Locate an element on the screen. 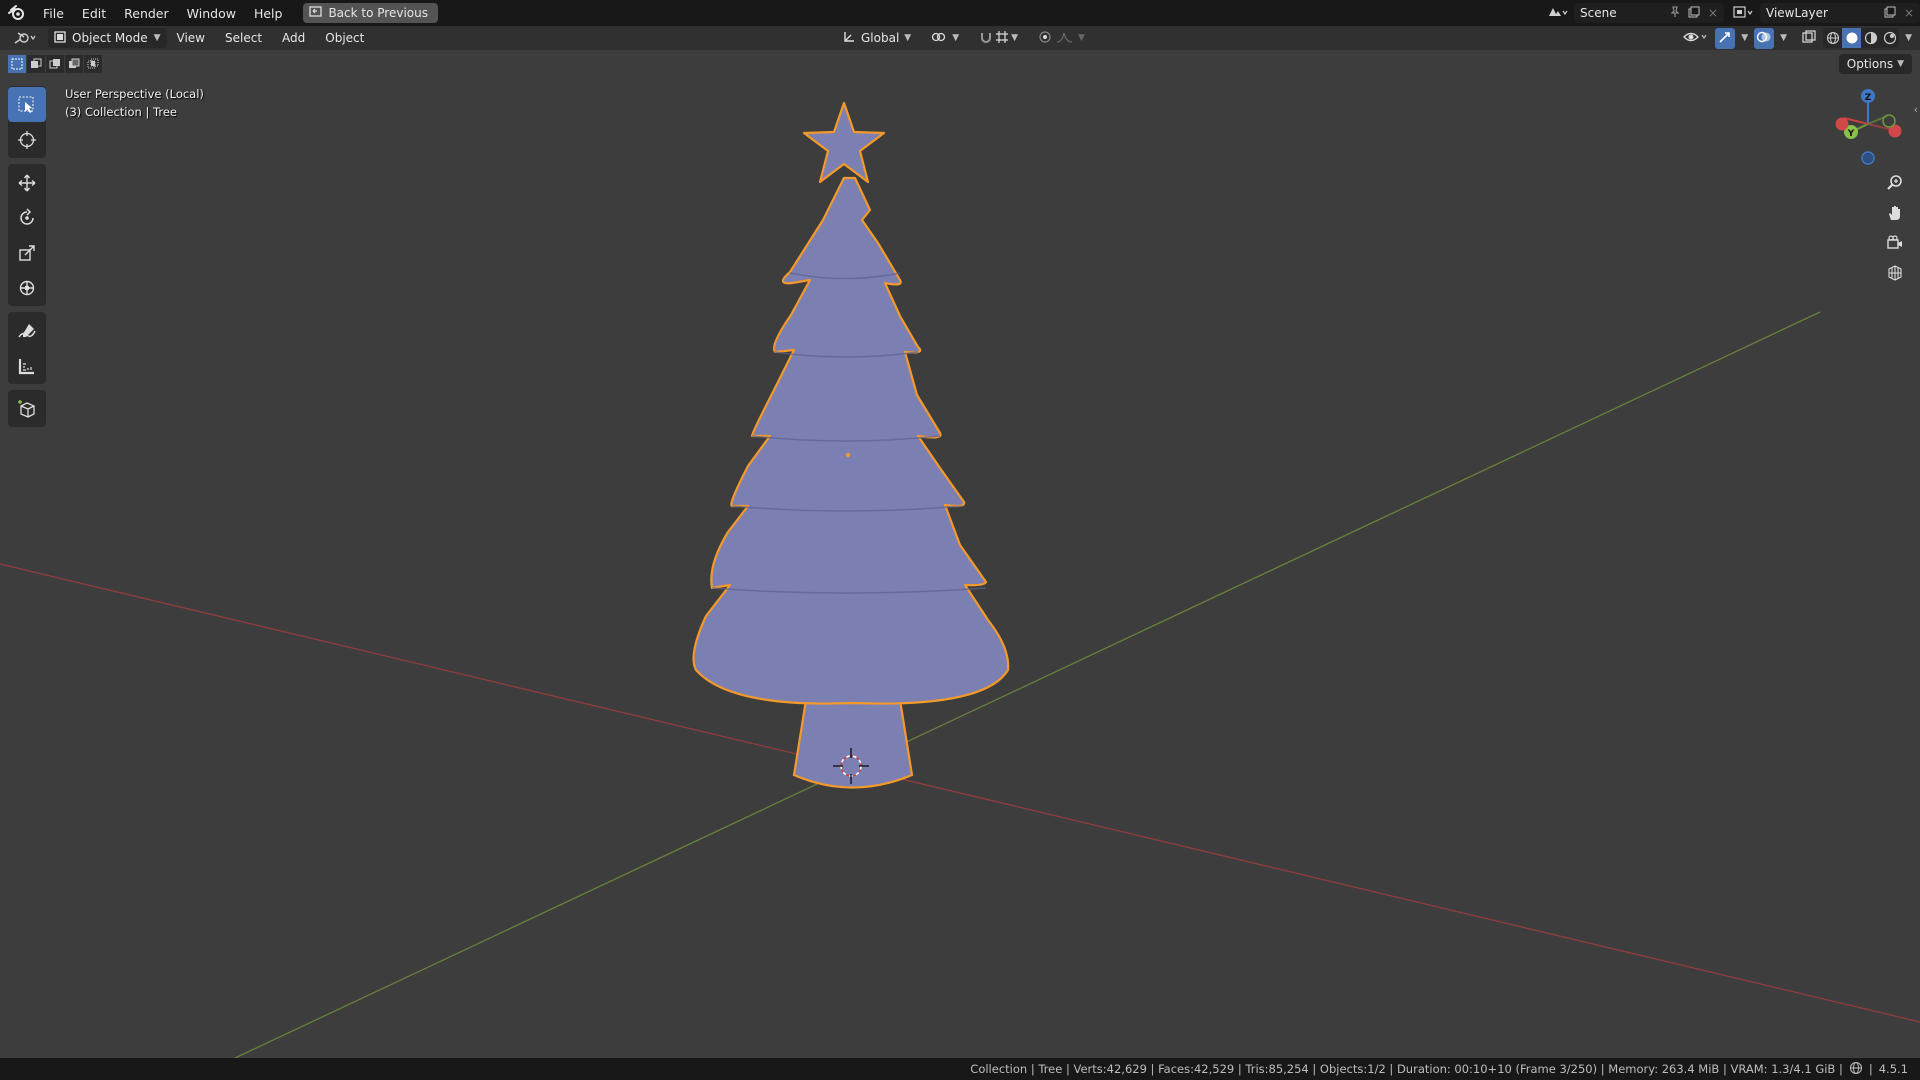 Image resolution: width=1920 pixels, height=1080 pixels. object-mode-icon is located at coordinates (60, 38).